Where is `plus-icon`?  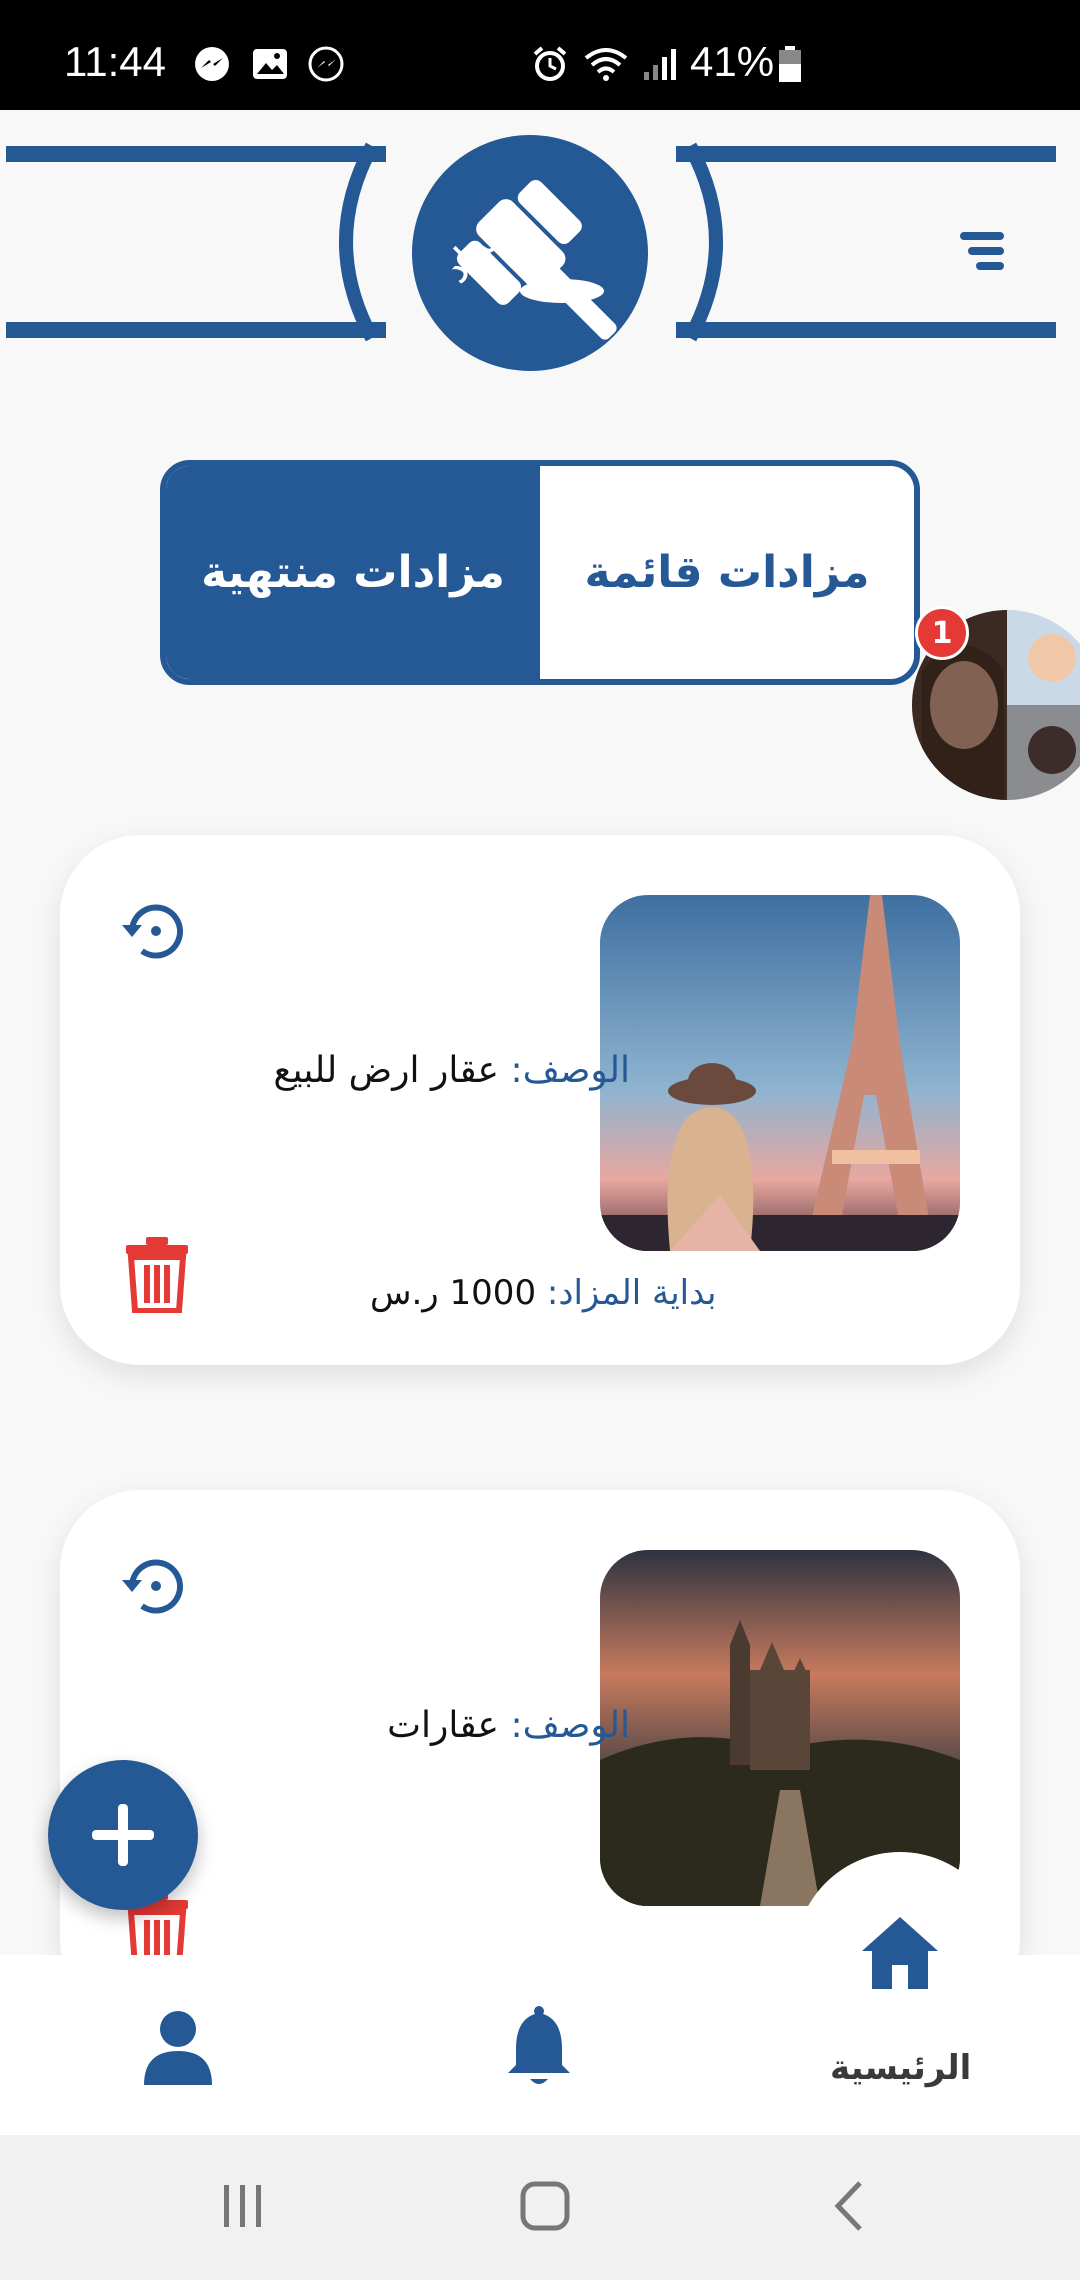 plus-icon is located at coordinates (123, 1835).